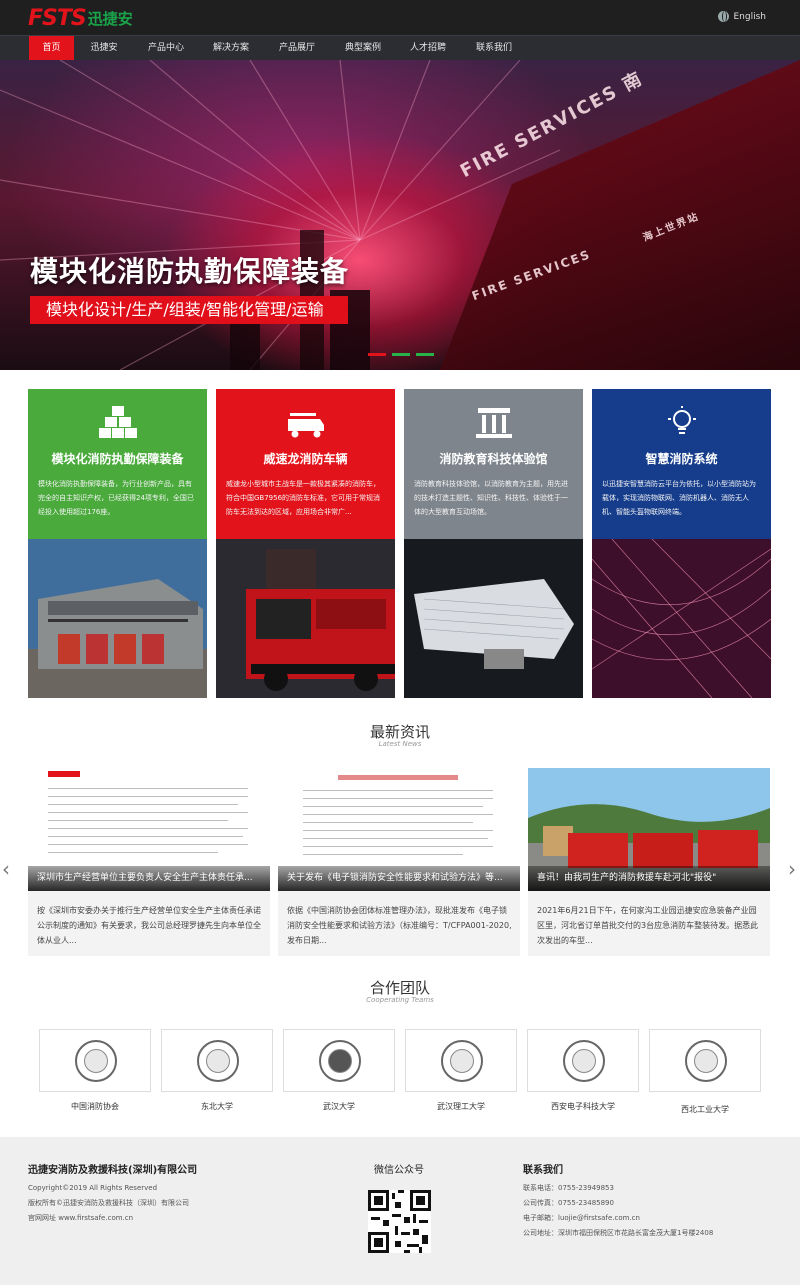 The image size is (800, 1285). I want to click on partners-section-title: 合作团队, so click(399, 988).